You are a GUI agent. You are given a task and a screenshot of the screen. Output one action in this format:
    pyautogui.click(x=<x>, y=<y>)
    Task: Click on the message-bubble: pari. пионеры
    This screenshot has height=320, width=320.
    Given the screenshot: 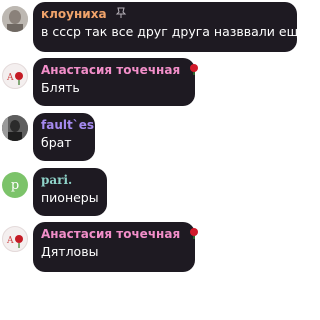 What is the action you would take?
    pyautogui.click(x=70, y=192)
    